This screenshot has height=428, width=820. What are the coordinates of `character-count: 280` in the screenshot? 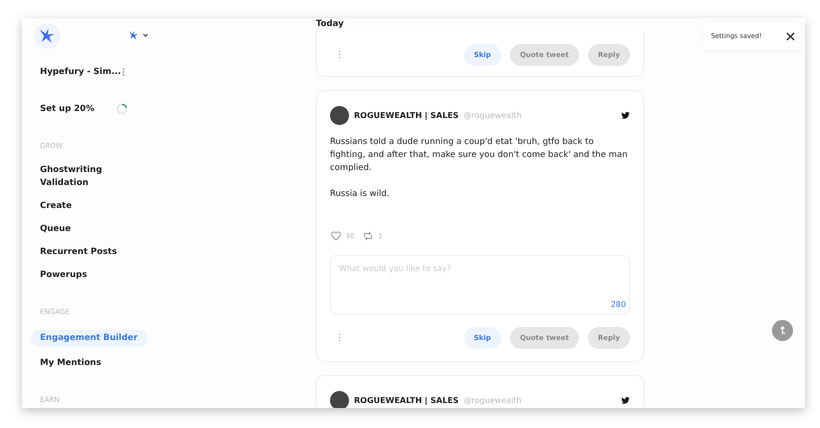 It's located at (618, 304).